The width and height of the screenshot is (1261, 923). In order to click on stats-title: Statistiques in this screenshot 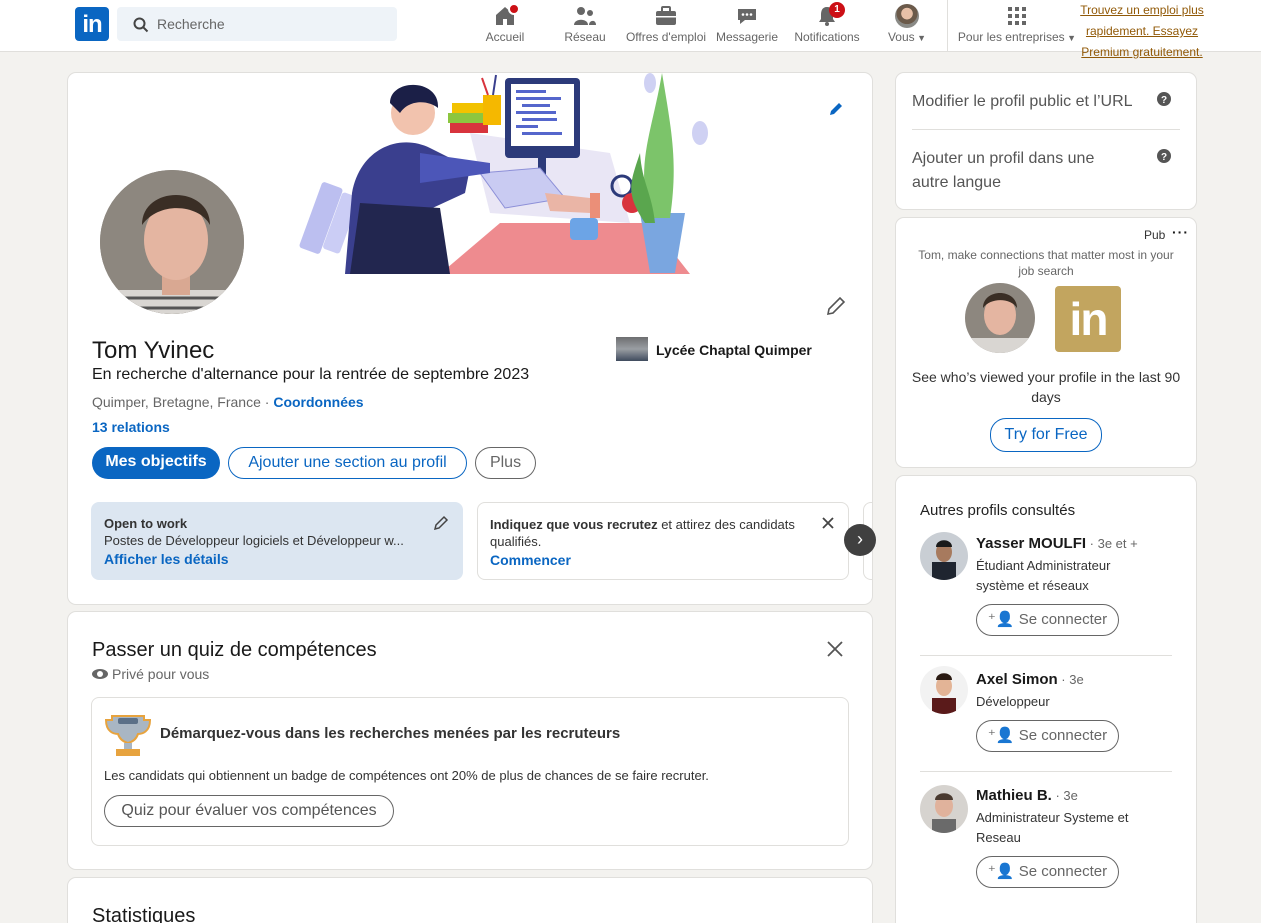, I will do `click(144, 914)`.